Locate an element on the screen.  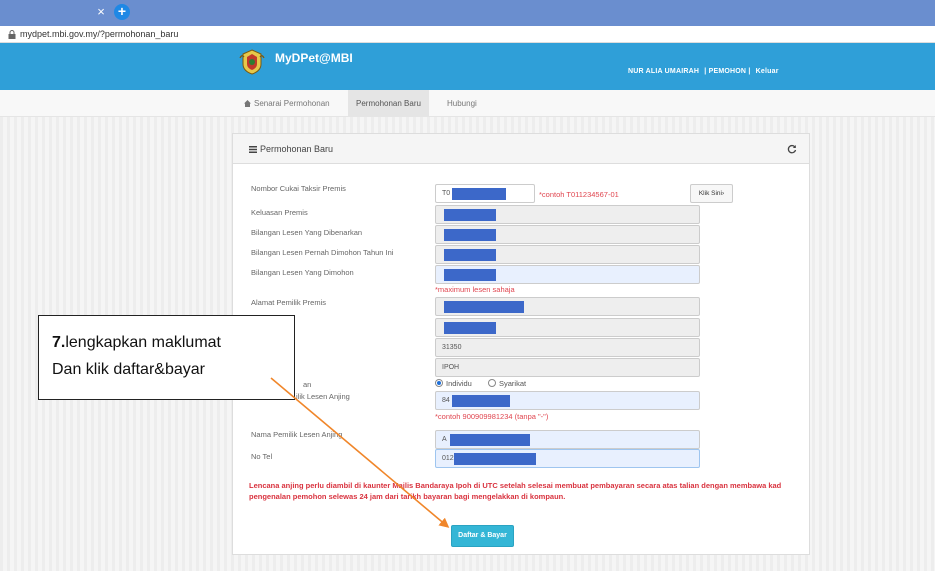
callout-line-1: 7.lengkapkan maklumat is located at coordinates (166, 342).